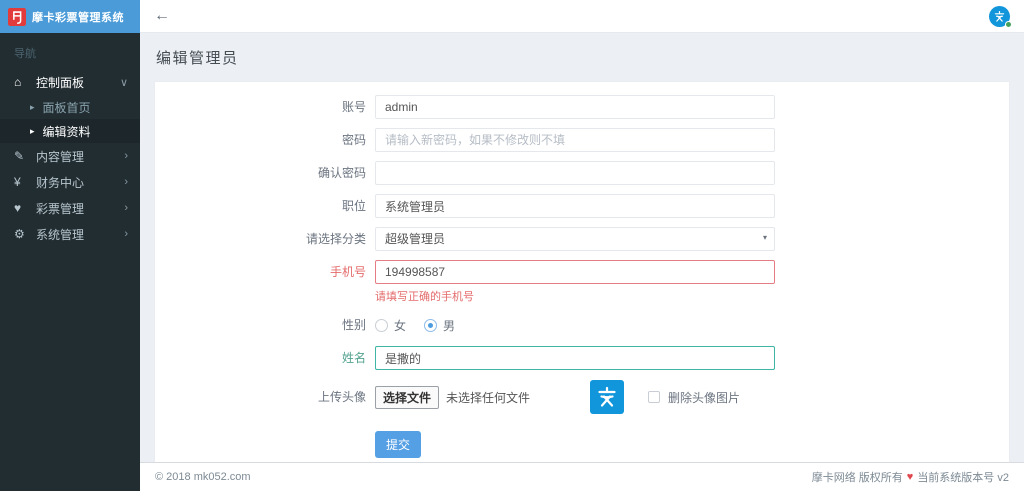  I want to click on password-input, so click(575, 140).